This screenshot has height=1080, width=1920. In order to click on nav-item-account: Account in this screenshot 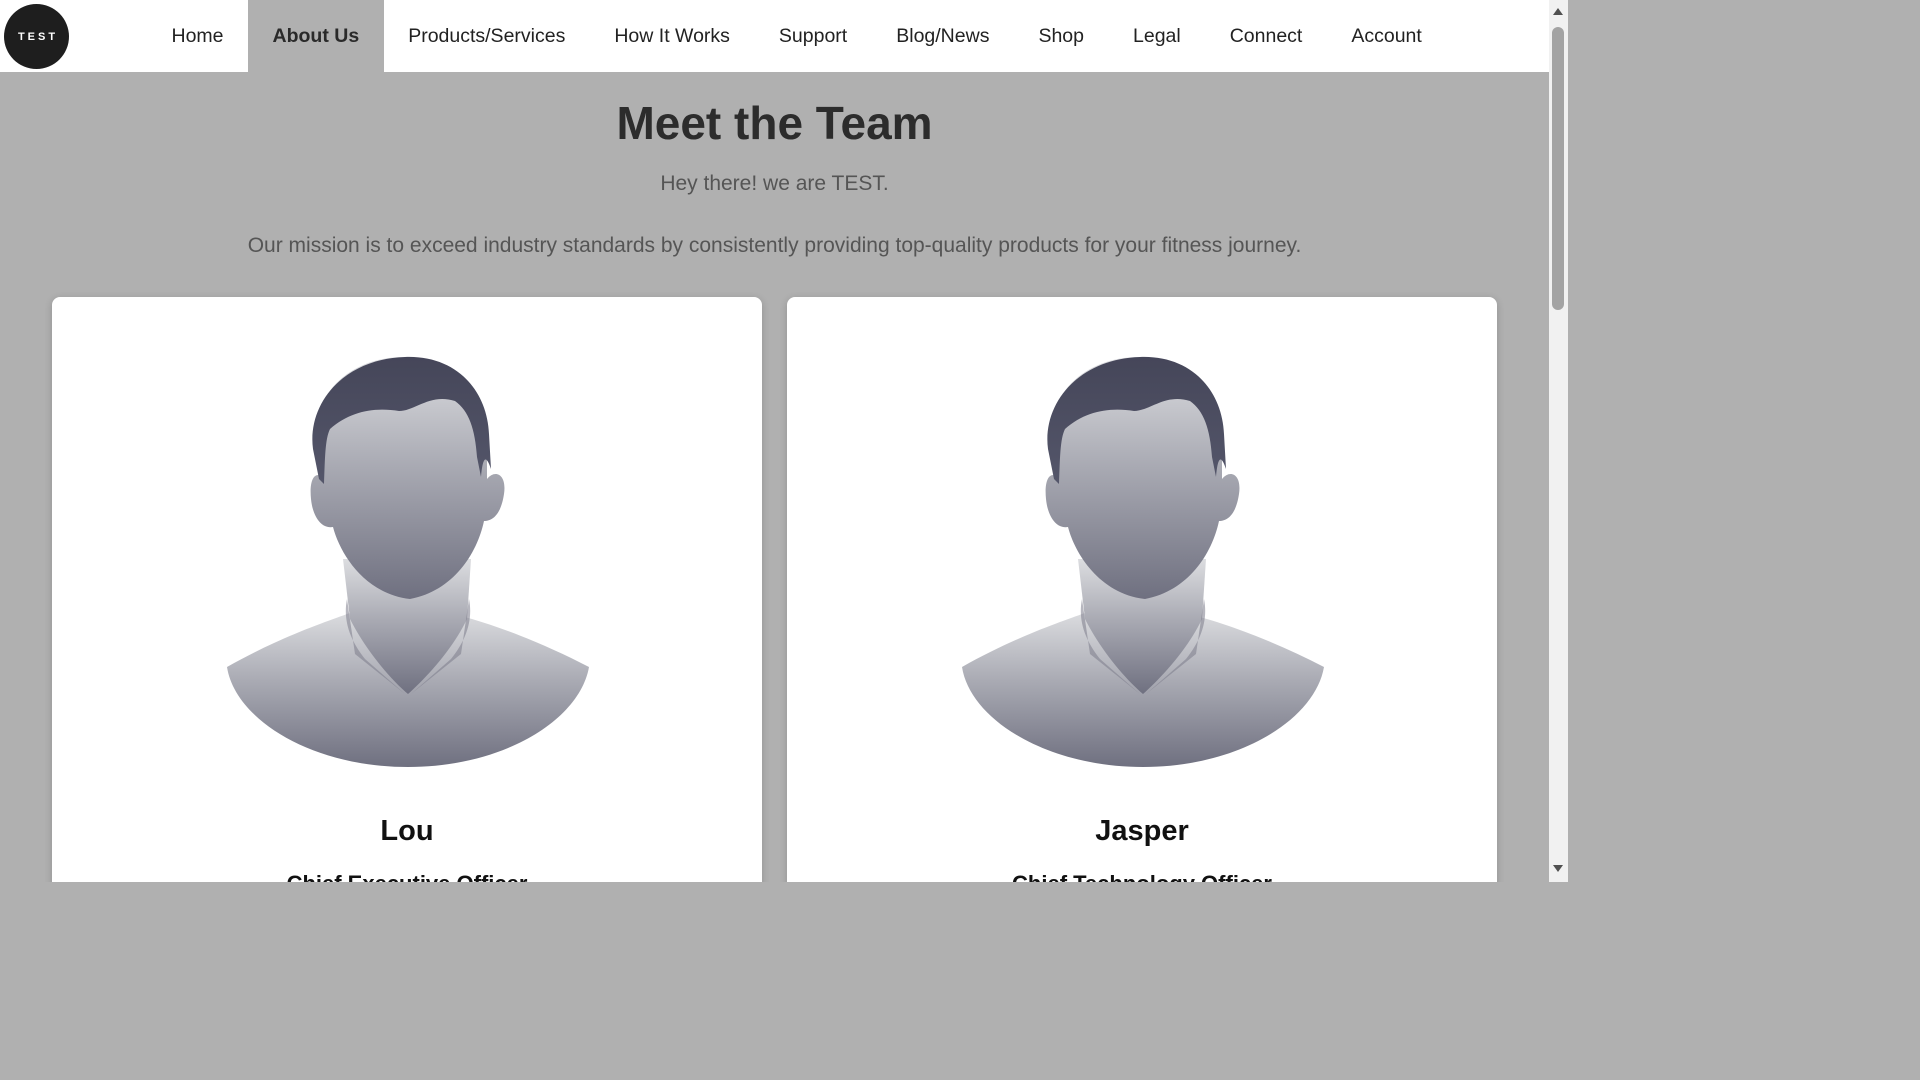, I will do `click(1386, 36)`.